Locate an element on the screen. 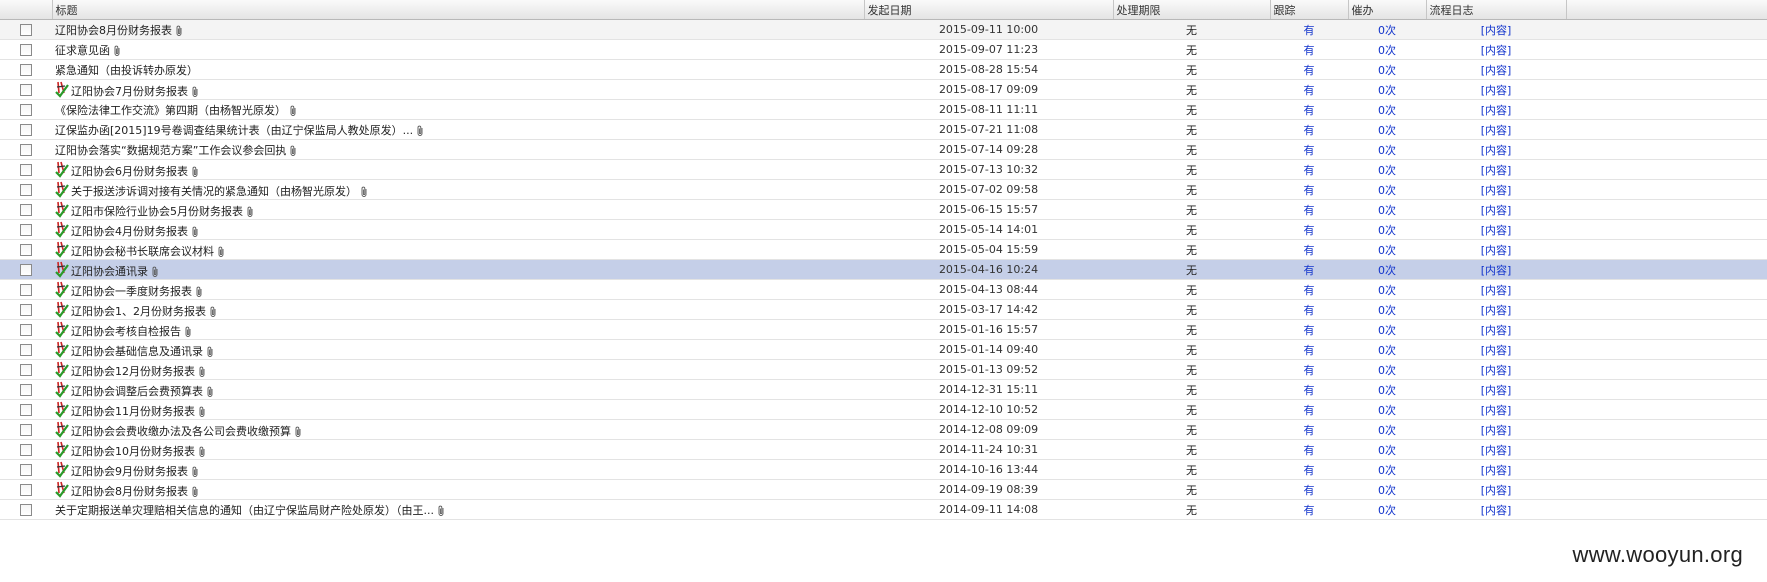 The width and height of the screenshot is (1767, 582). header-urge: 催办 is located at coordinates (1387, 10).